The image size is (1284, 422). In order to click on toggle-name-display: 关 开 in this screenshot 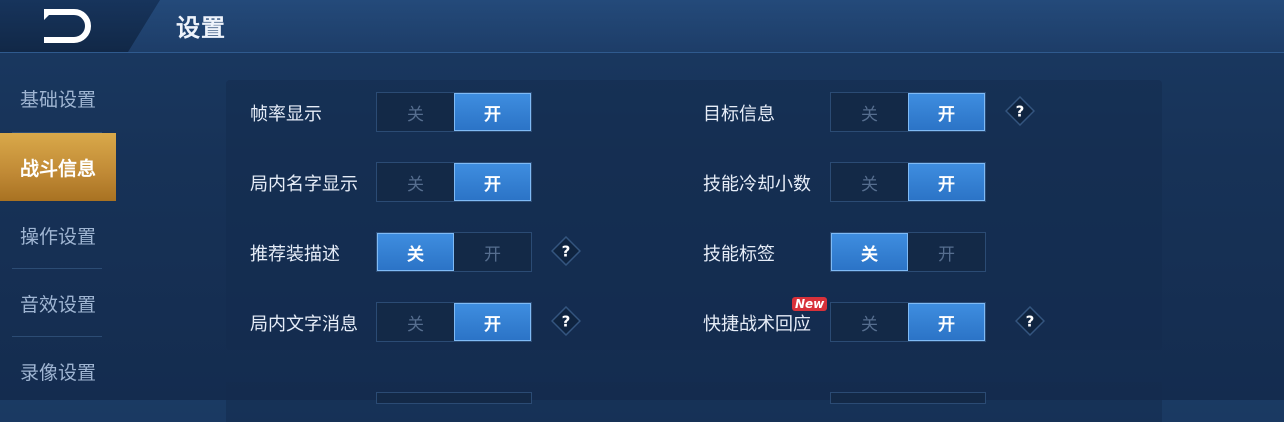, I will do `click(454, 182)`.